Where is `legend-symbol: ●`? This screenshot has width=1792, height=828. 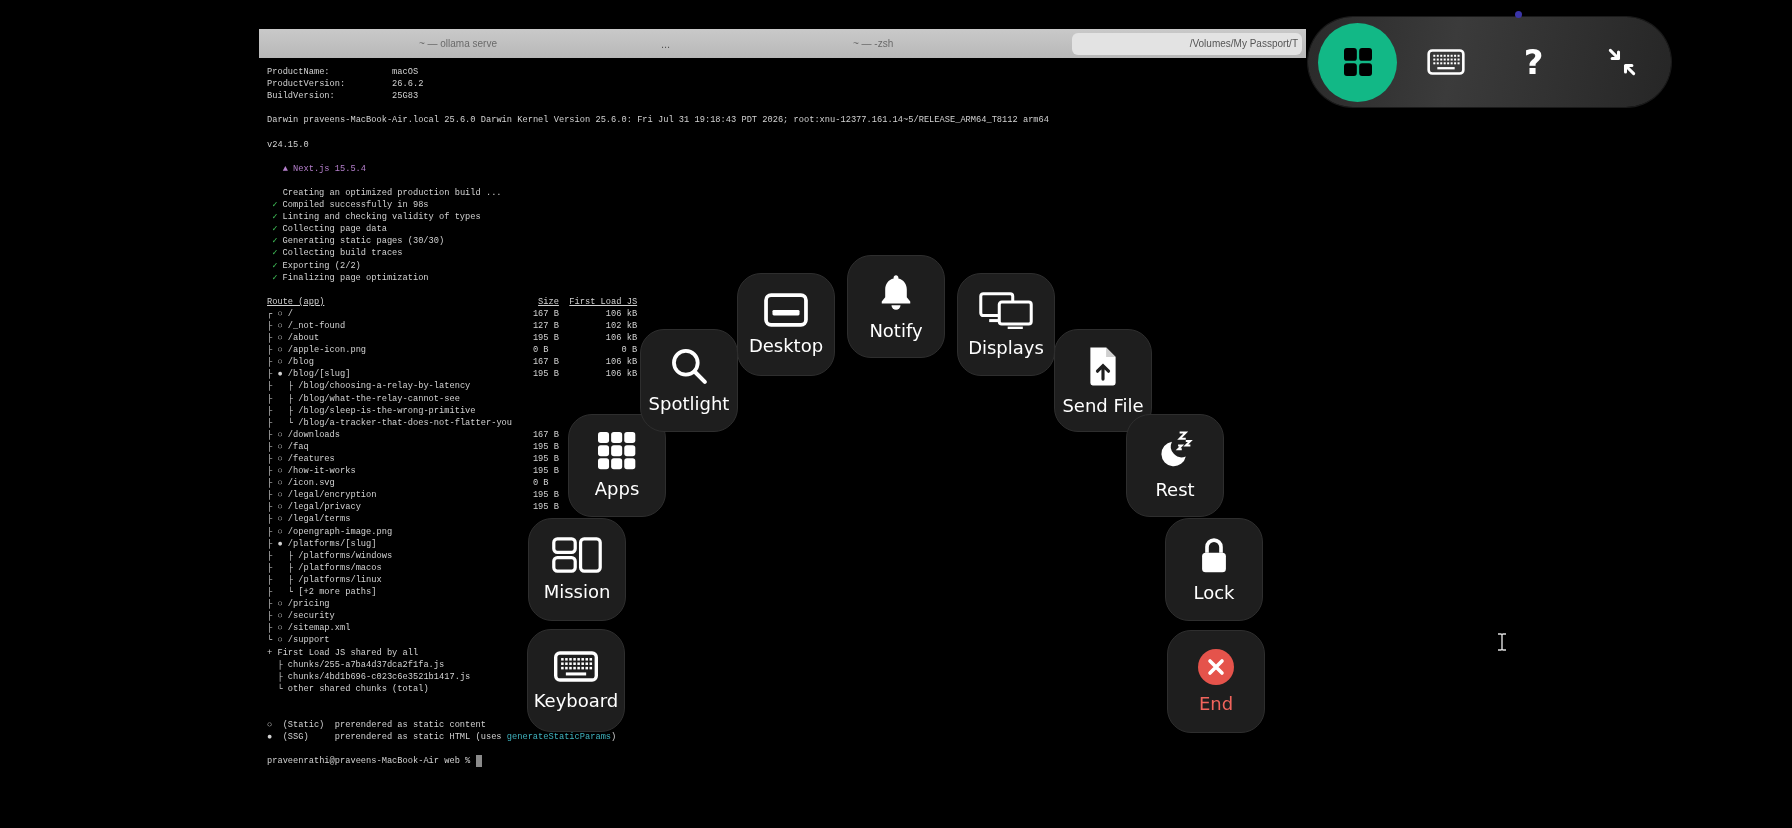 legend-symbol: ● is located at coordinates (270, 737).